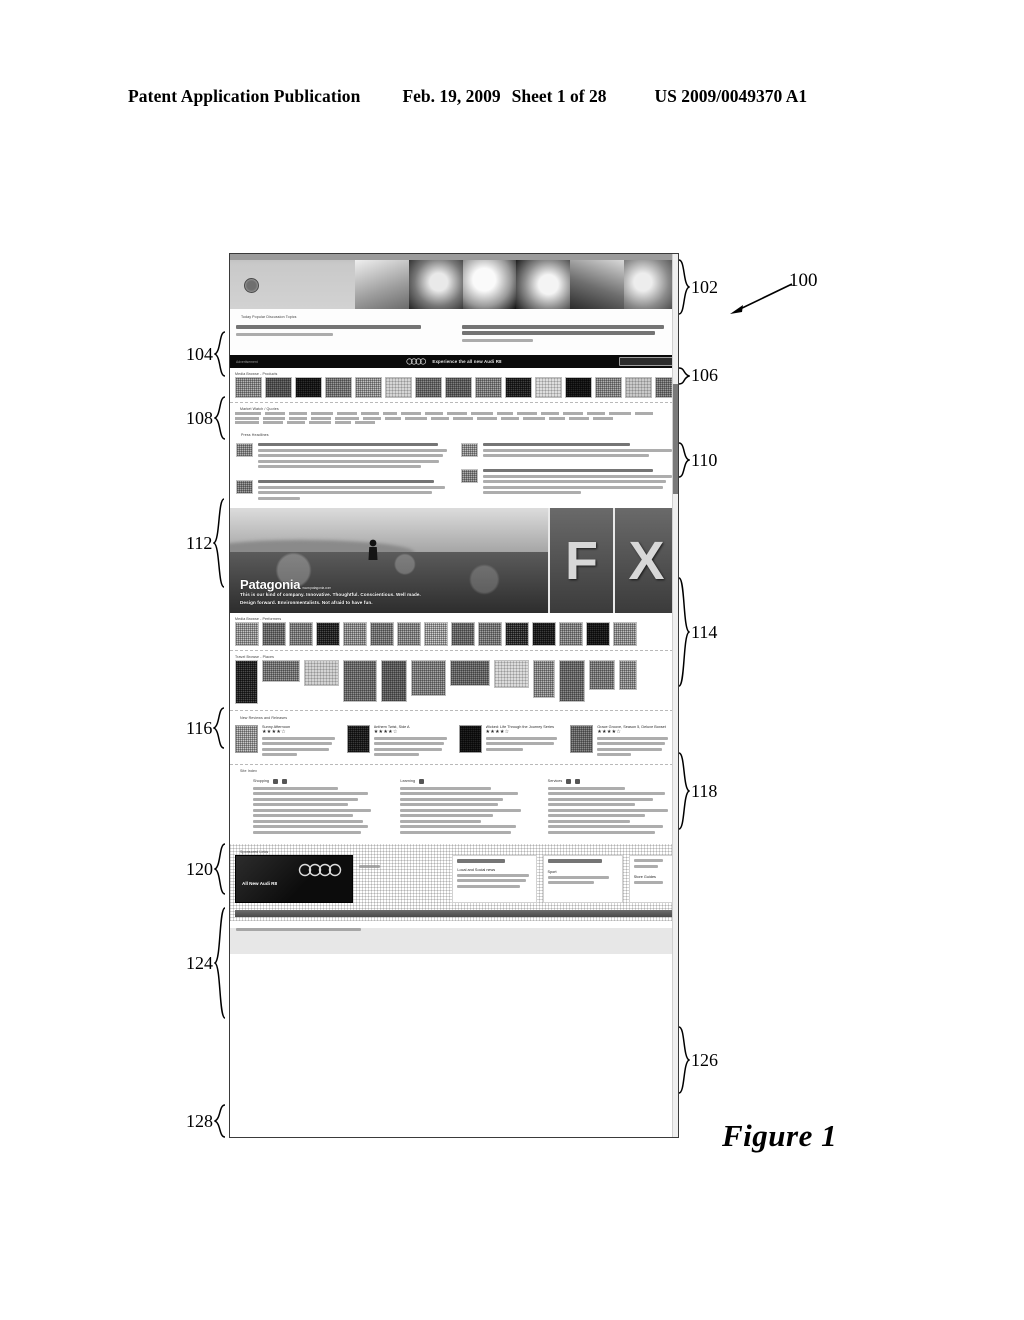  I want to click on reviews-section-label: New Reviews and Releases, so click(264, 717).